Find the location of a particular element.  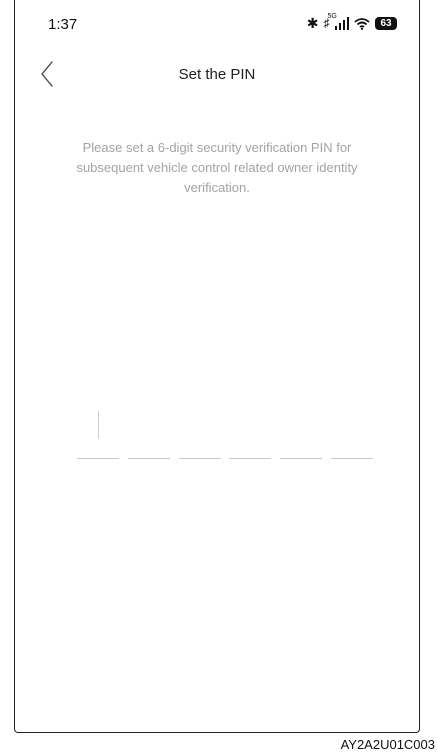

nav-bar: Set the PIN is located at coordinates (217, 74).